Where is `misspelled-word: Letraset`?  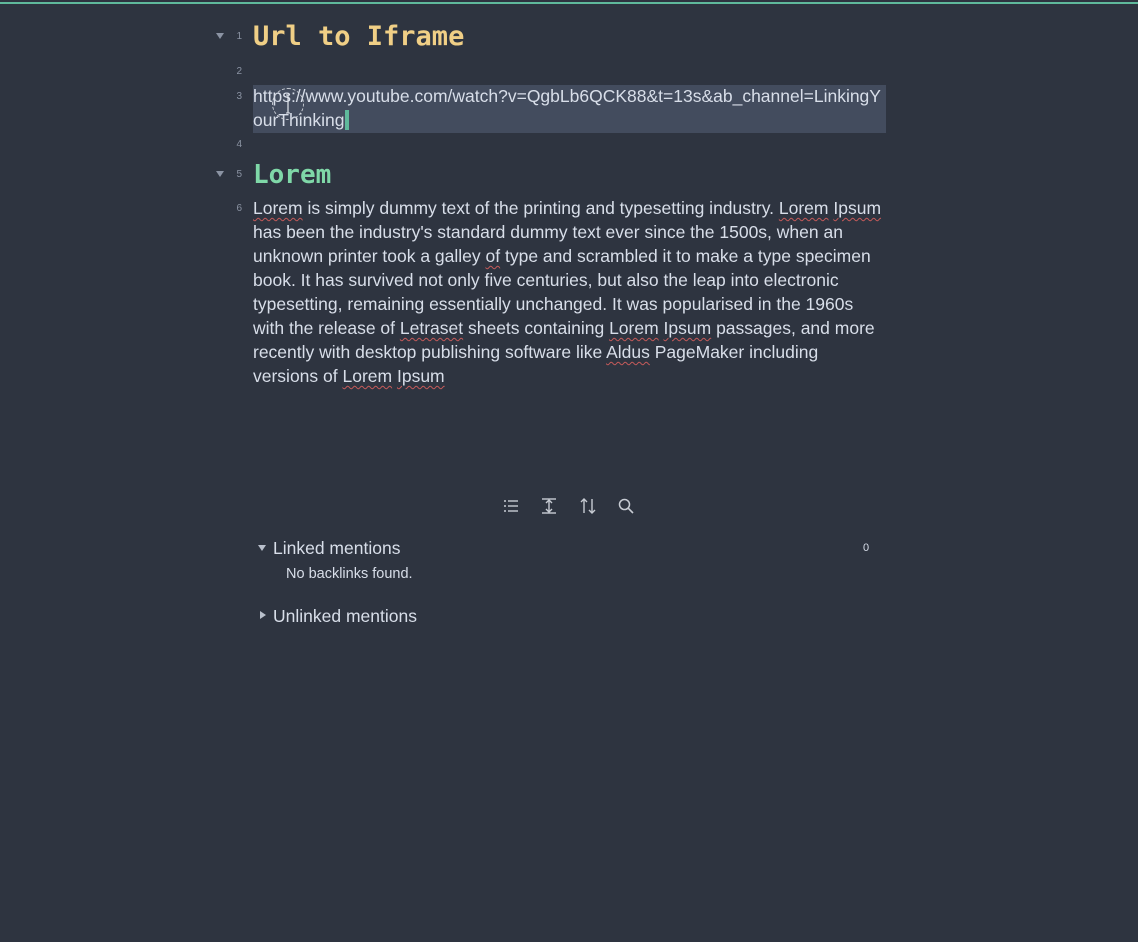 misspelled-word: Letraset is located at coordinates (431, 328).